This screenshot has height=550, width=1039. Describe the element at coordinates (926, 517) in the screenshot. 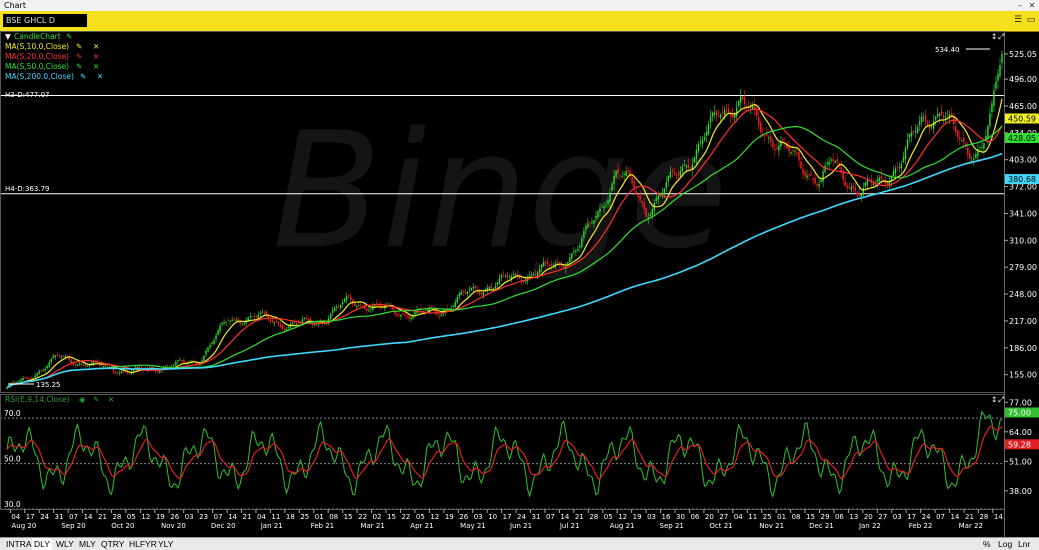

I see `x-day-label: 24` at that location.